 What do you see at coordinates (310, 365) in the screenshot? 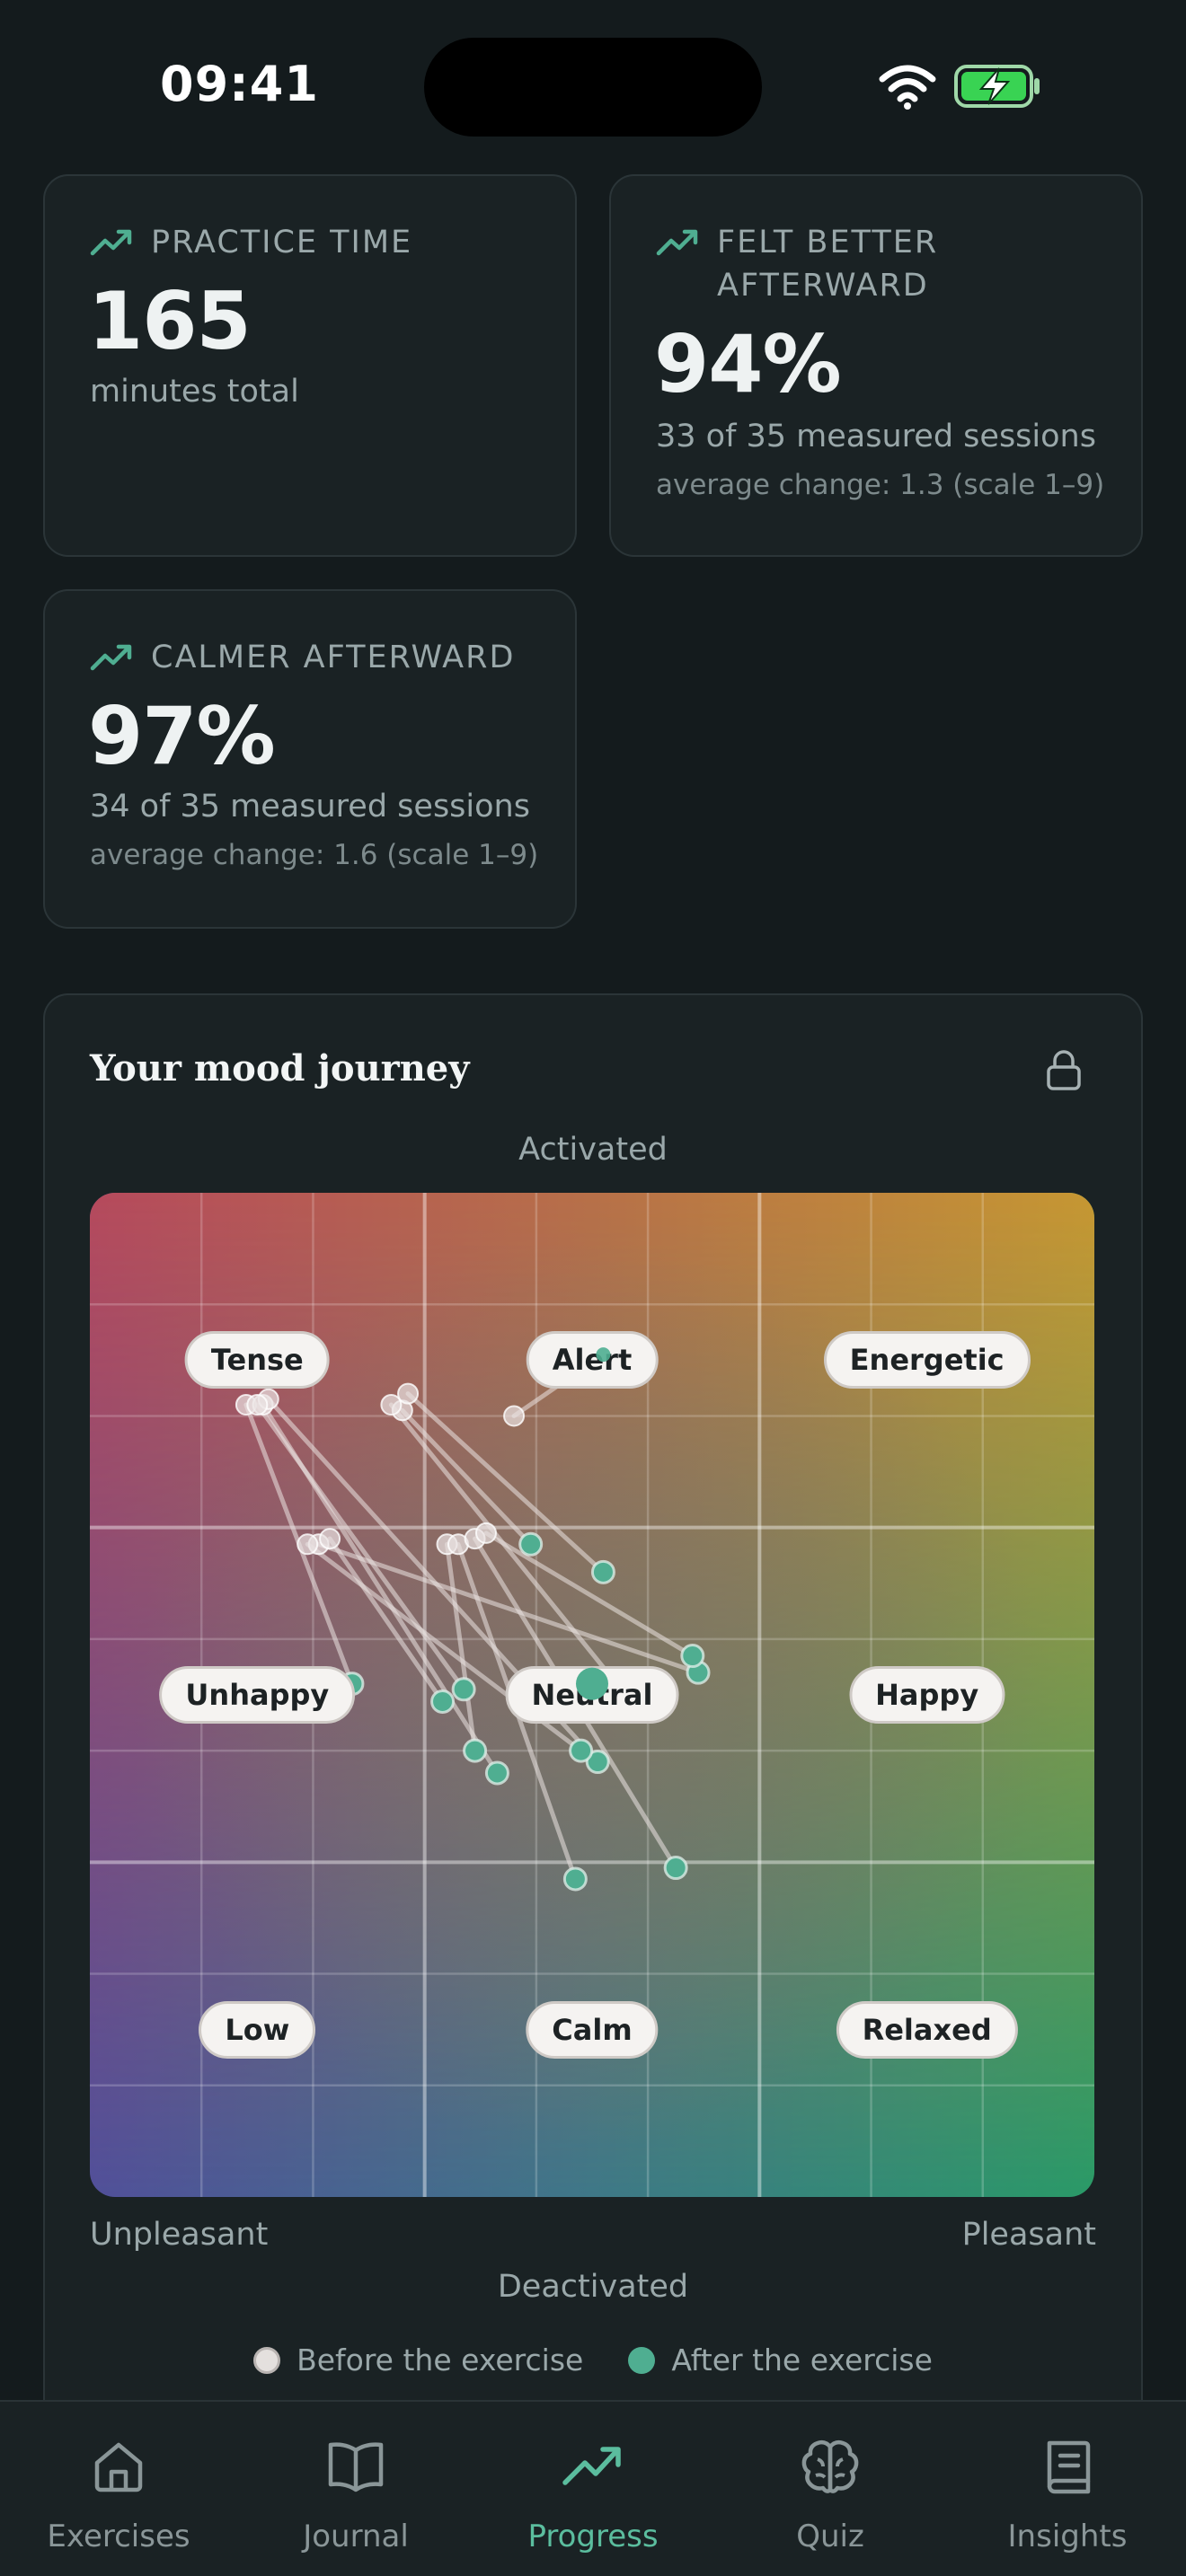
I see `practice-time-card: PRACTICE TIME 165 minutes total` at bounding box center [310, 365].